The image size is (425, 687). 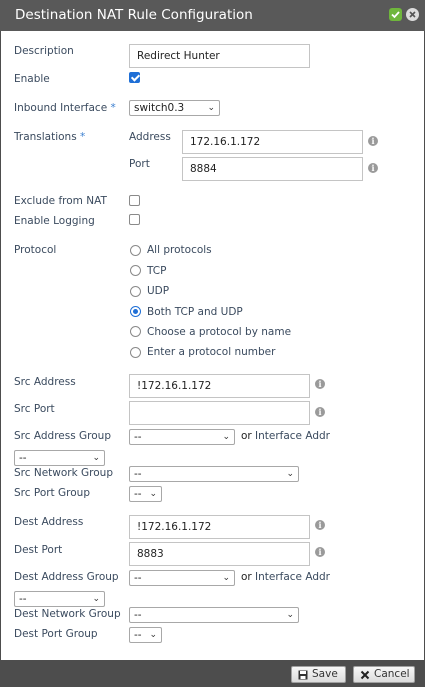 I want to click on confirm-icon, so click(x=395, y=14).